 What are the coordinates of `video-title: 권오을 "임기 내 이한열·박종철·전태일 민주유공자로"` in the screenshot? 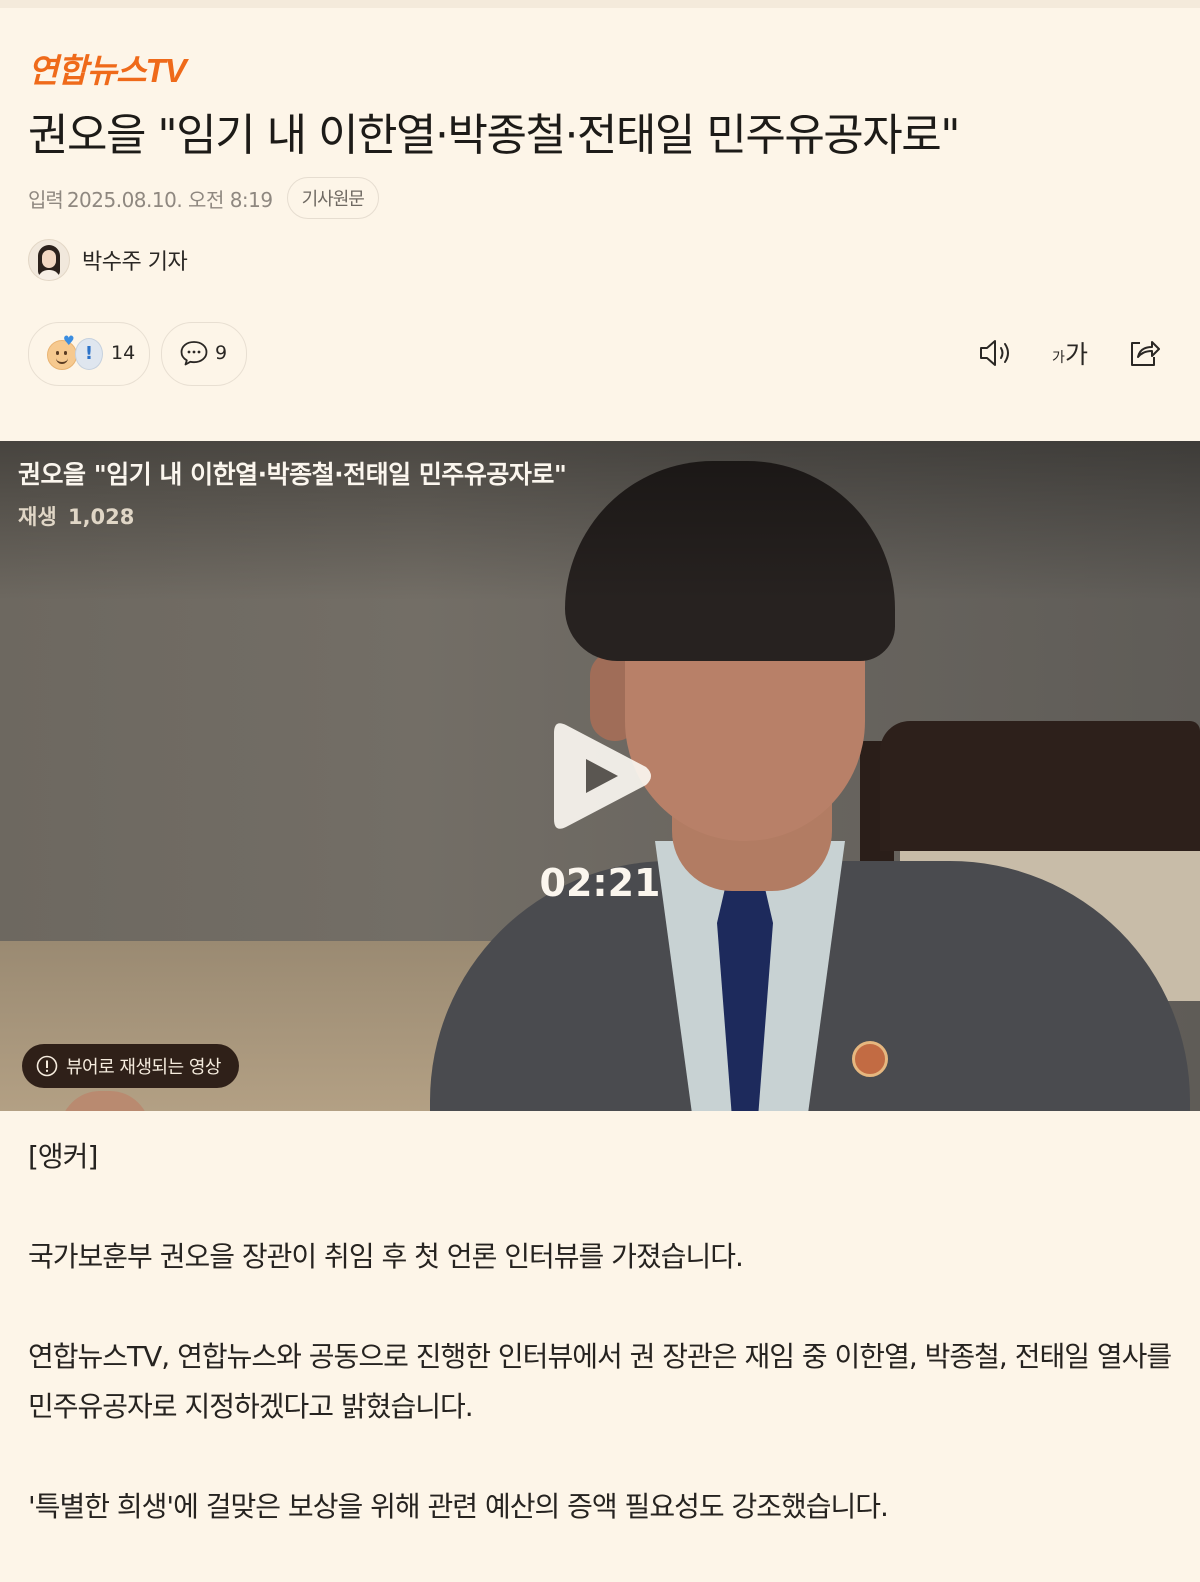 It's located at (292, 474).